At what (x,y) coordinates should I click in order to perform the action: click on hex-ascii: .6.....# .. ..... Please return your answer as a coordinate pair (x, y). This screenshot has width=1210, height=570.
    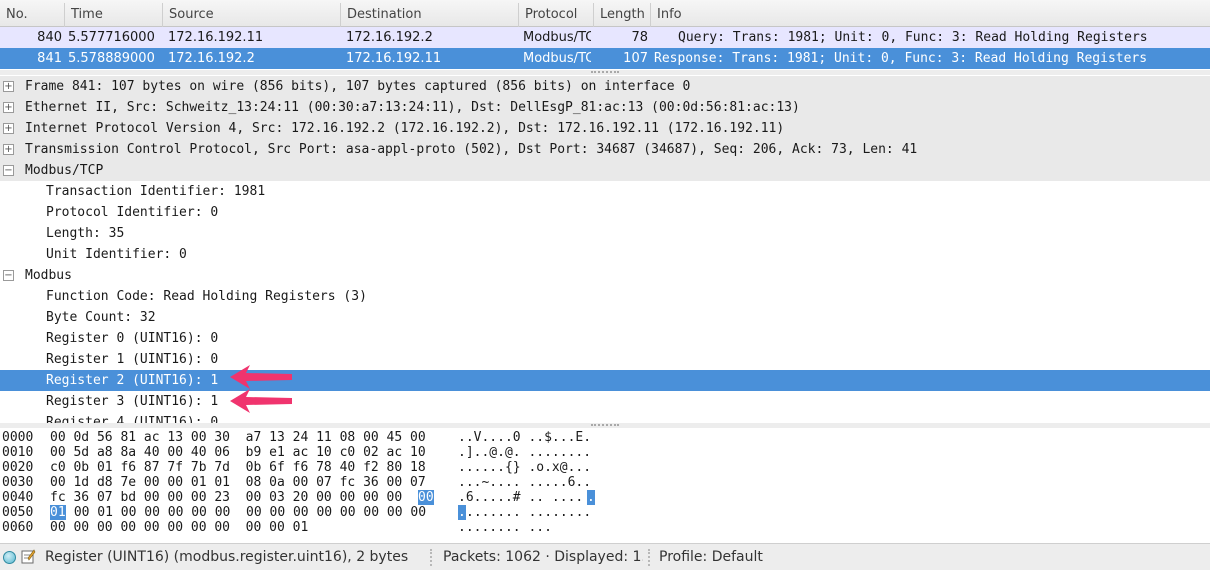
    Looking at the image, I should click on (521, 497).